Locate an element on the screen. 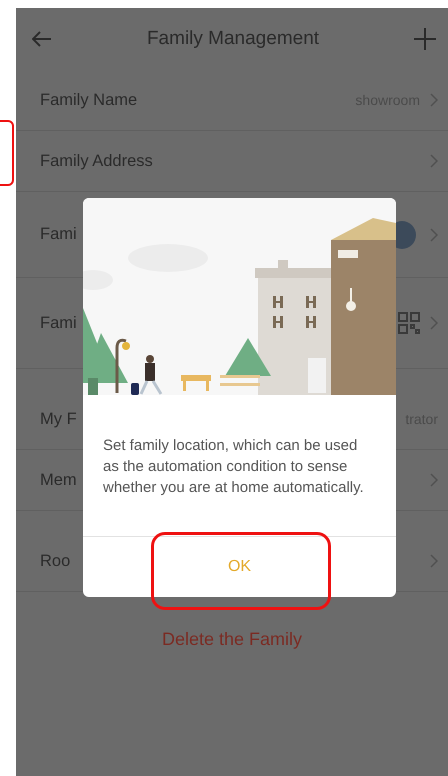 Image resolution: width=448 pixels, height=776 pixels. delete-family-button: Delete the Family is located at coordinates (232, 639).